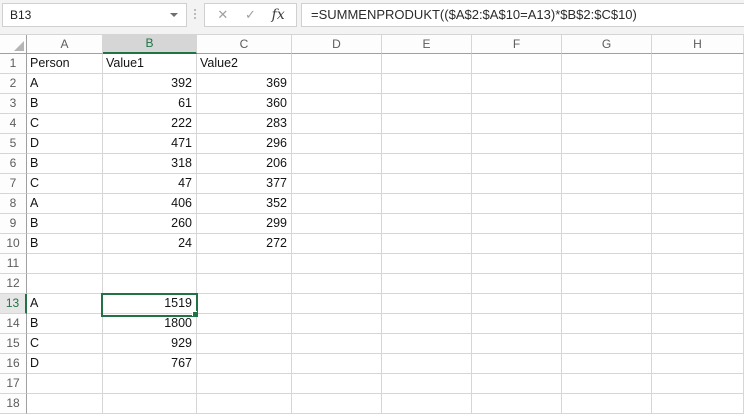 The height and width of the screenshot is (416, 744). Describe the element at coordinates (517, 384) in the screenshot. I see `cell-F17` at that location.